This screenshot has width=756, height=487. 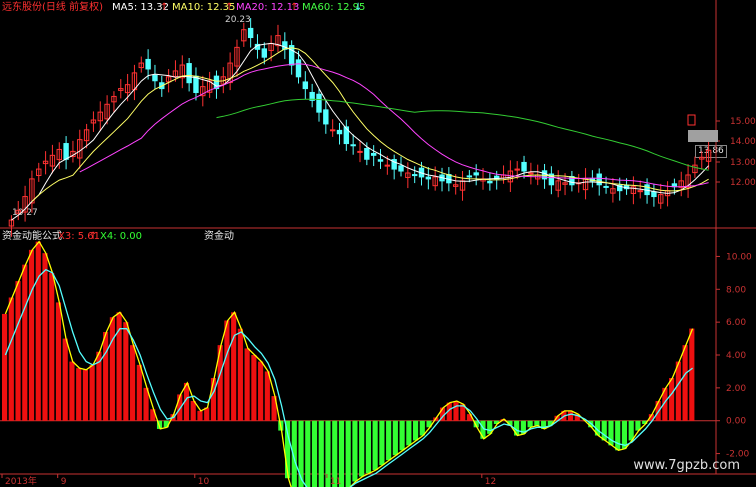 What do you see at coordinates (739, 257) in the screenshot?
I see `indicator-tick-label-6: 10.00` at bounding box center [739, 257].